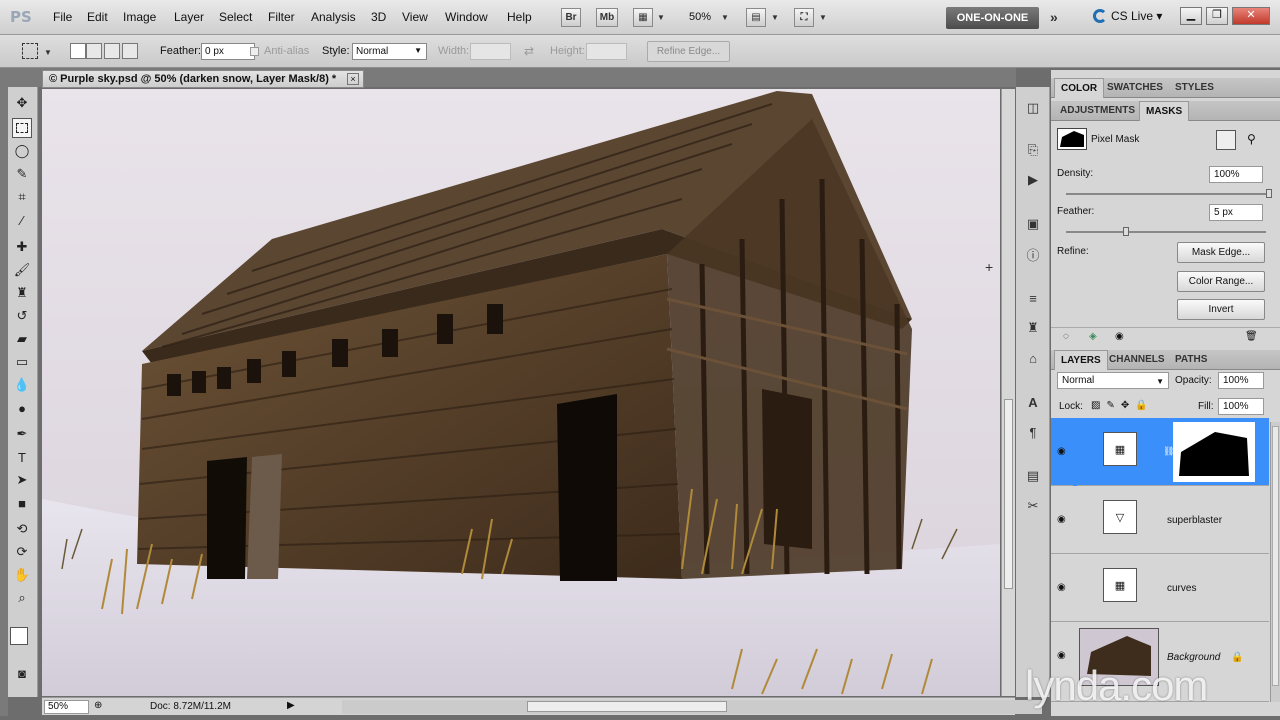 The width and height of the screenshot is (1280, 720). Describe the element at coordinates (378, 17) in the screenshot. I see `menu-3d: 3D` at that location.